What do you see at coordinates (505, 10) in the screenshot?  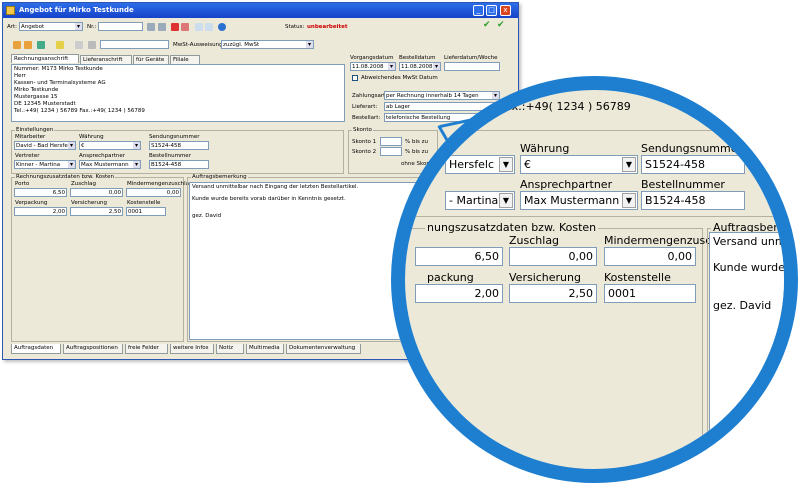 I see `close-button: x` at bounding box center [505, 10].